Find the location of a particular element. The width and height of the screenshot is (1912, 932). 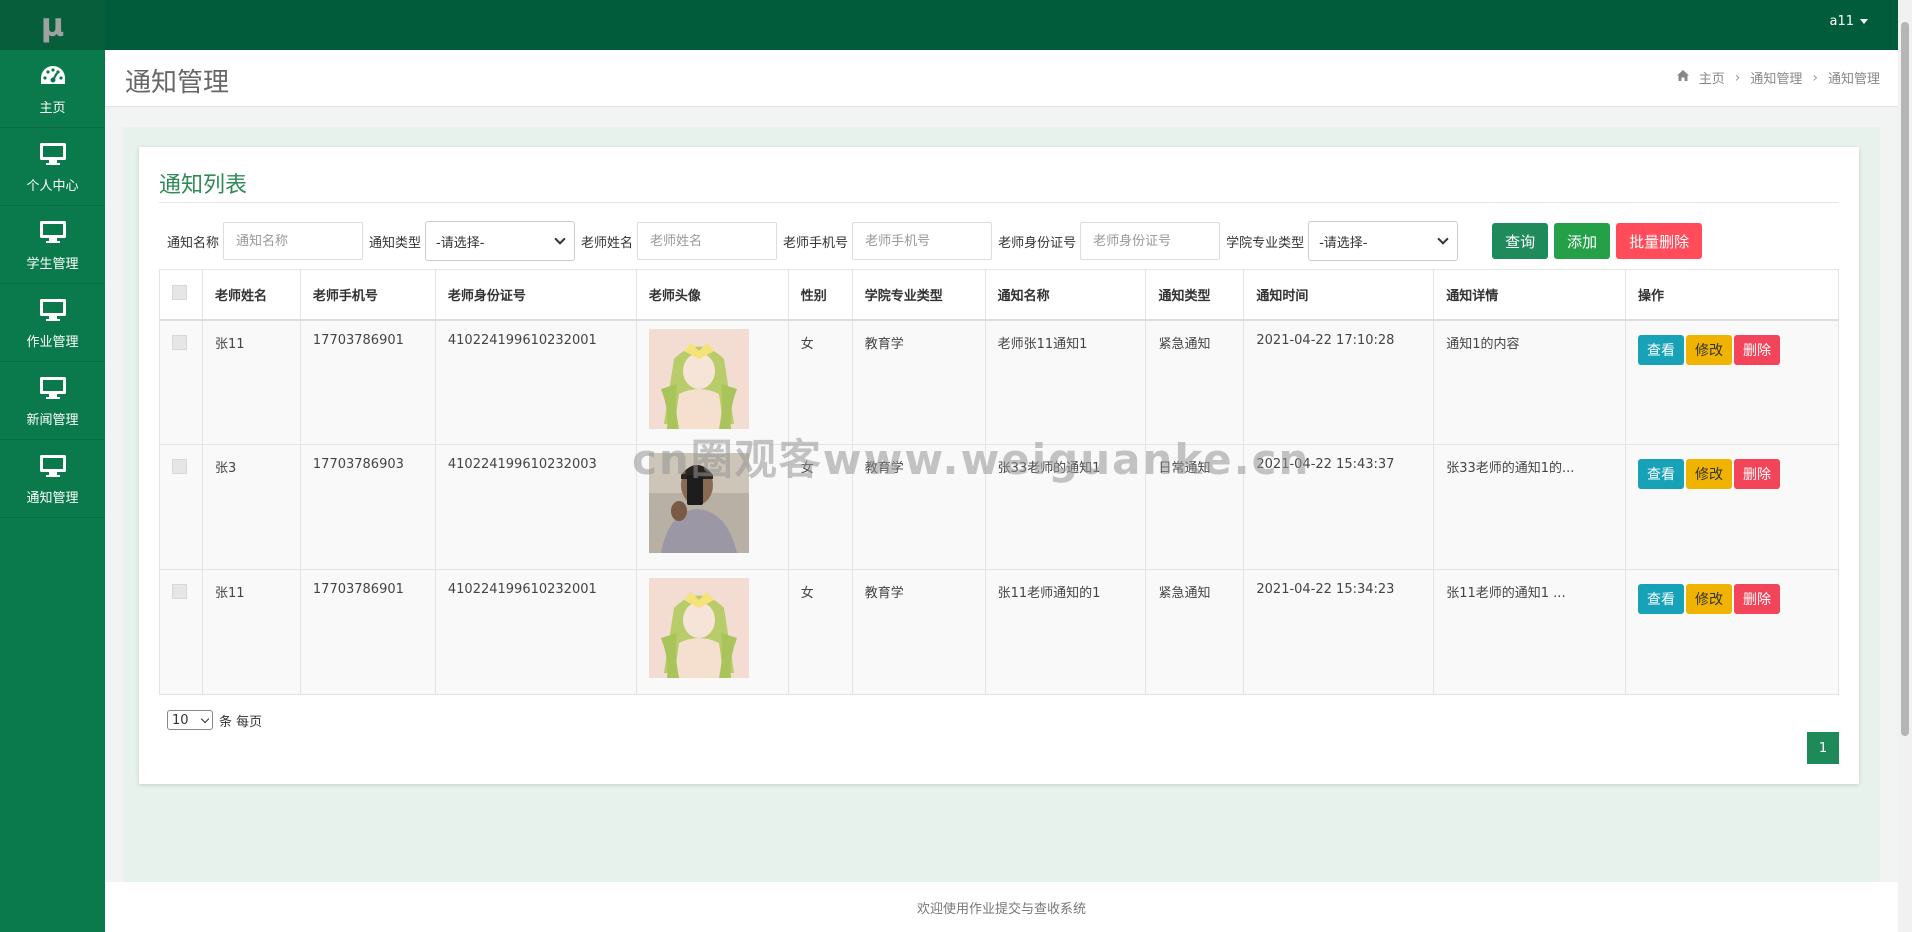

page-size-select: 10 is located at coordinates (190, 720).